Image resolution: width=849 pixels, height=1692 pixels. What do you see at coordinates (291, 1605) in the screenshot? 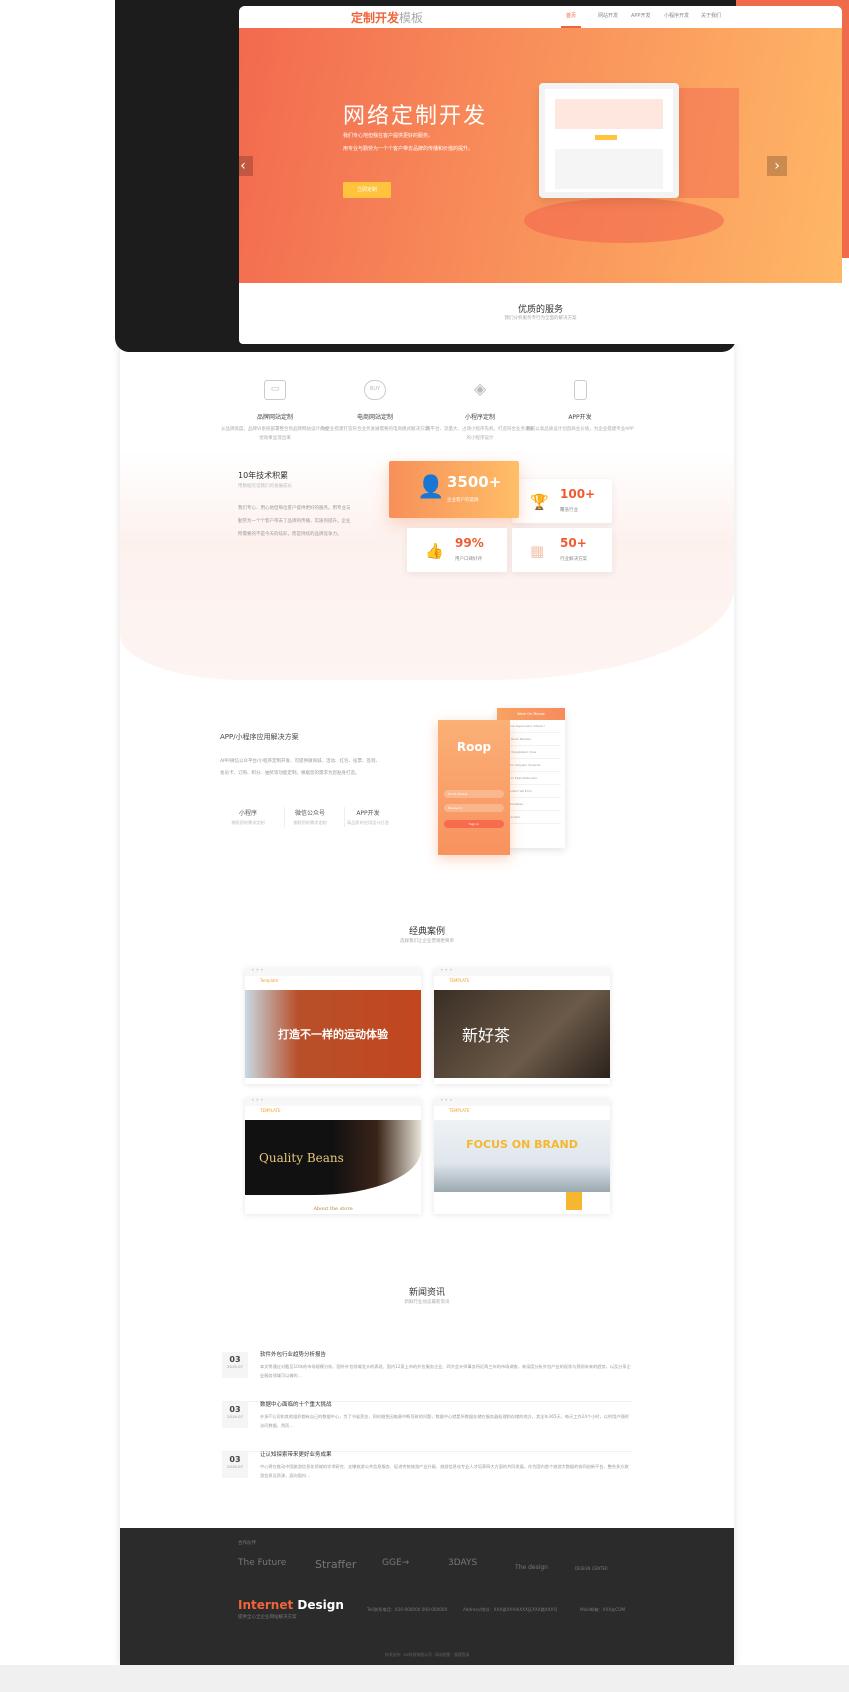
I see `footer-brand: Internet Design` at bounding box center [291, 1605].